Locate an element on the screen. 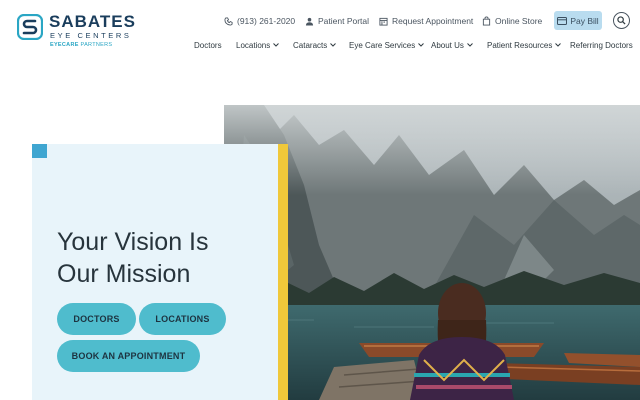  phone-link: (913) 261-2020 is located at coordinates (259, 21).